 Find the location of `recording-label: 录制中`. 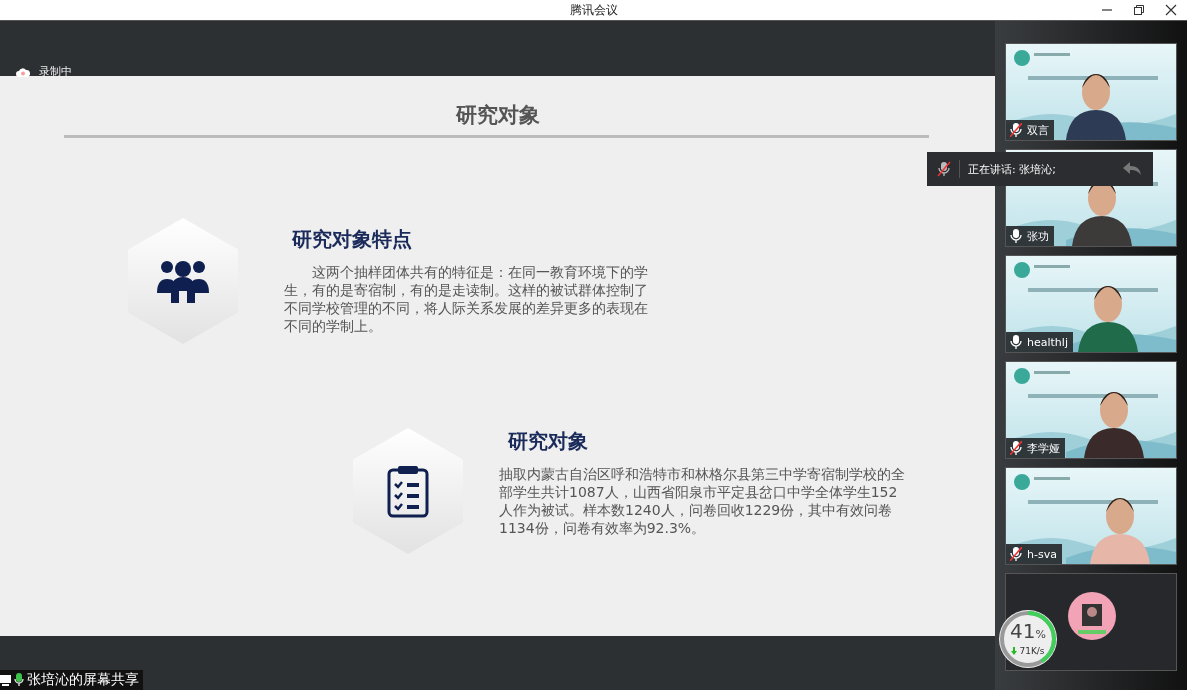

recording-label: 录制中 is located at coordinates (55, 71).